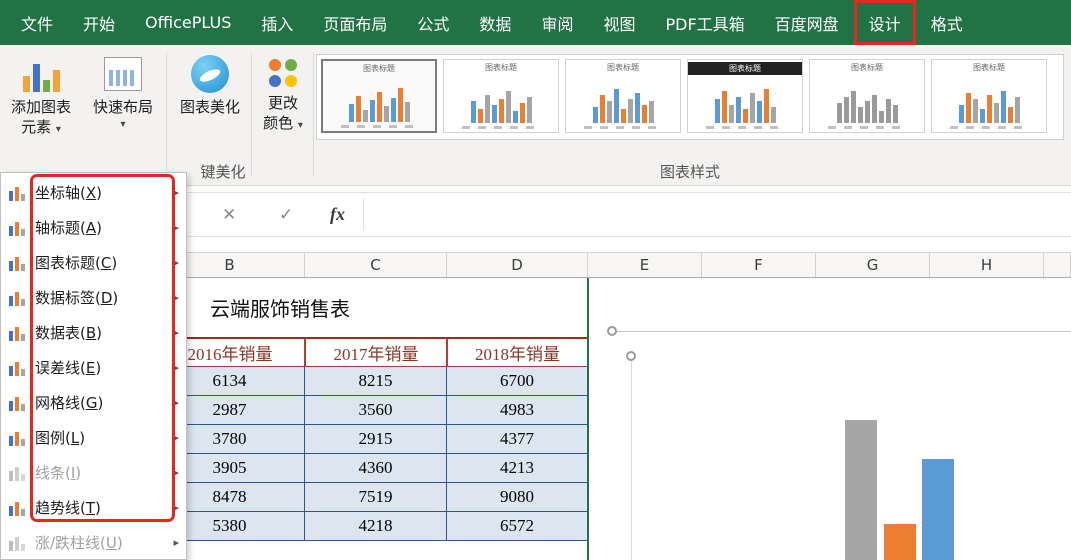 This screenshot has height=560, width=1071. I want to click on menu-item-5: 数据表(B) ▸, so click(93, 332).